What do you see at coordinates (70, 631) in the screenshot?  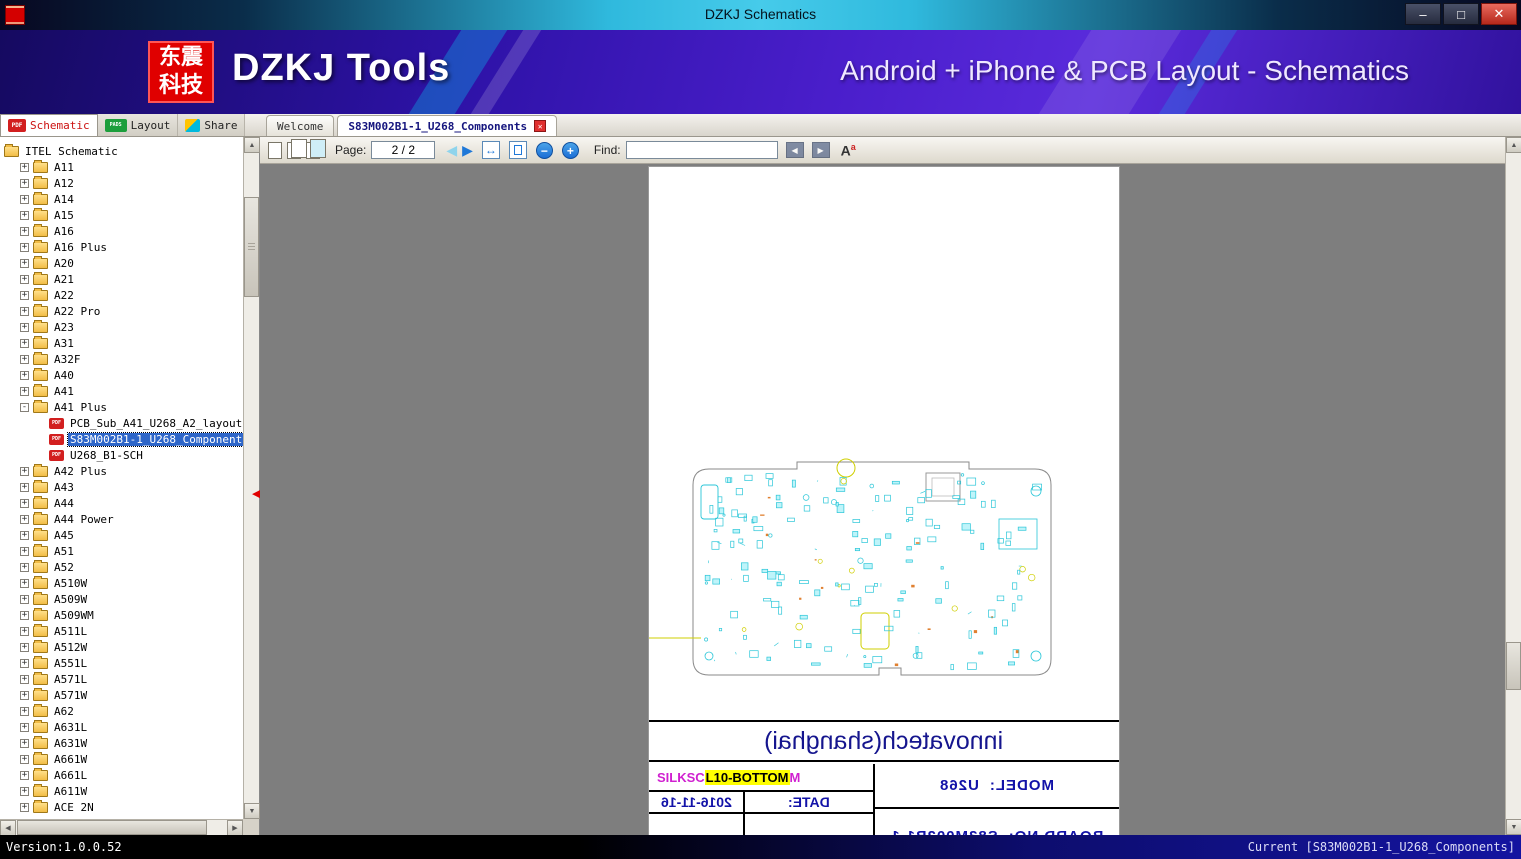 I see `tree-item-label: A511L` at bounding box center [70, 631].